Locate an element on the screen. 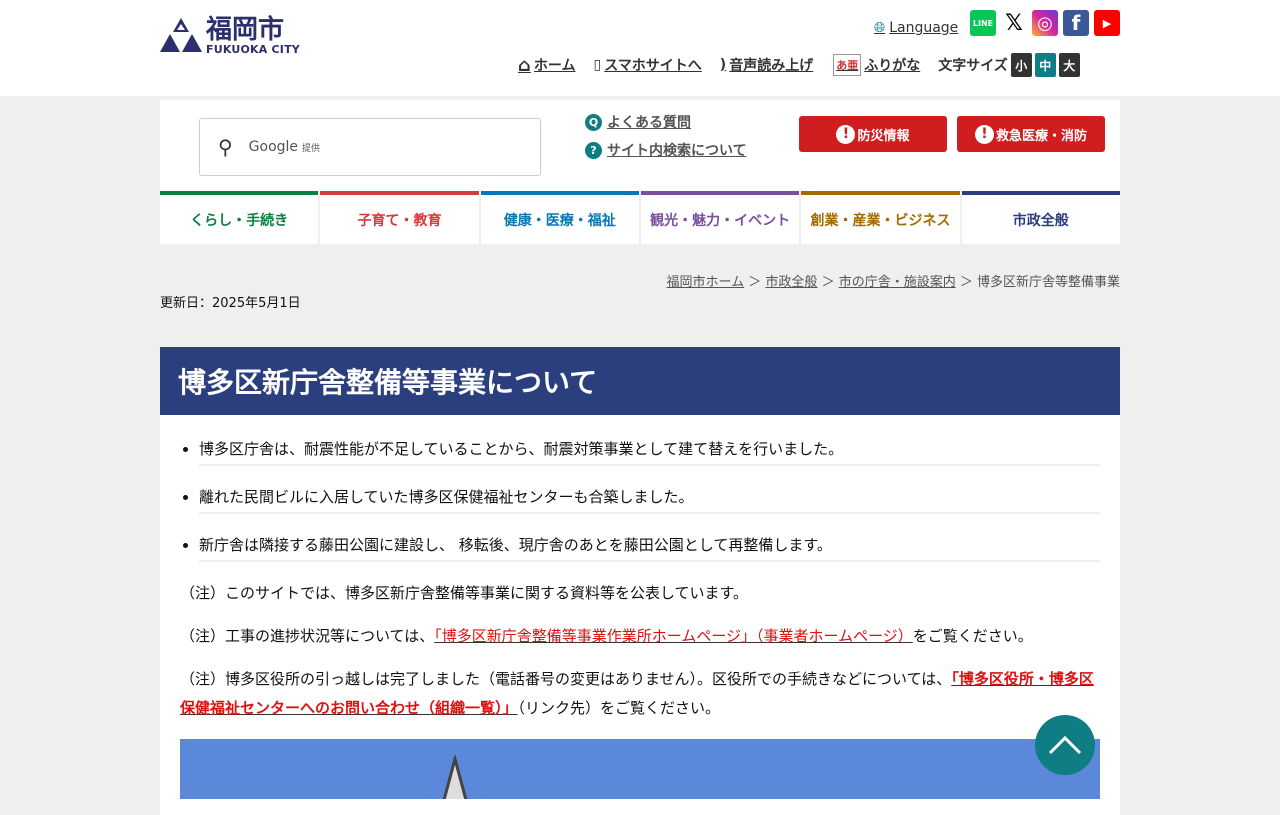 The image size is (1280, 815). sns-links: LINE 𝕏 ◎ f ▶ is located at coordinates (1045, 23).